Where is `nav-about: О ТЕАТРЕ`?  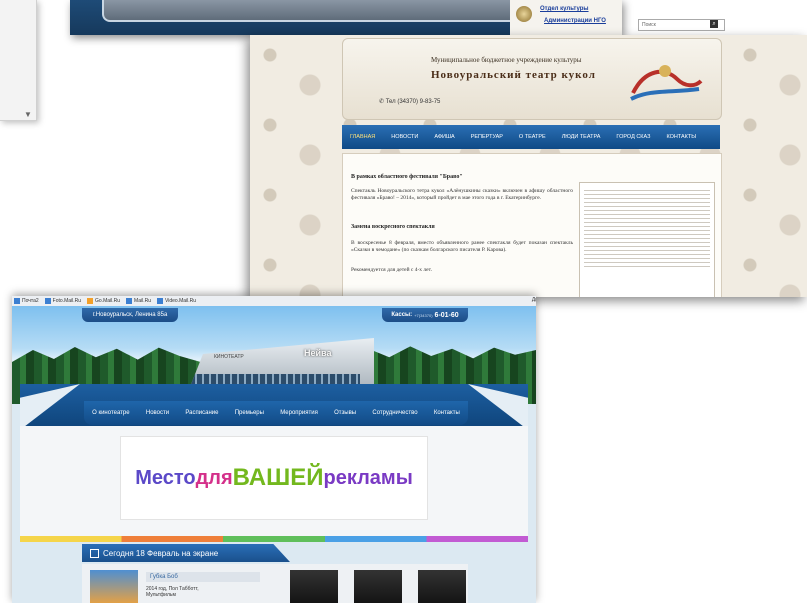
nav-about: О ТЕАТРЕ is located at coordinates (532, 137).